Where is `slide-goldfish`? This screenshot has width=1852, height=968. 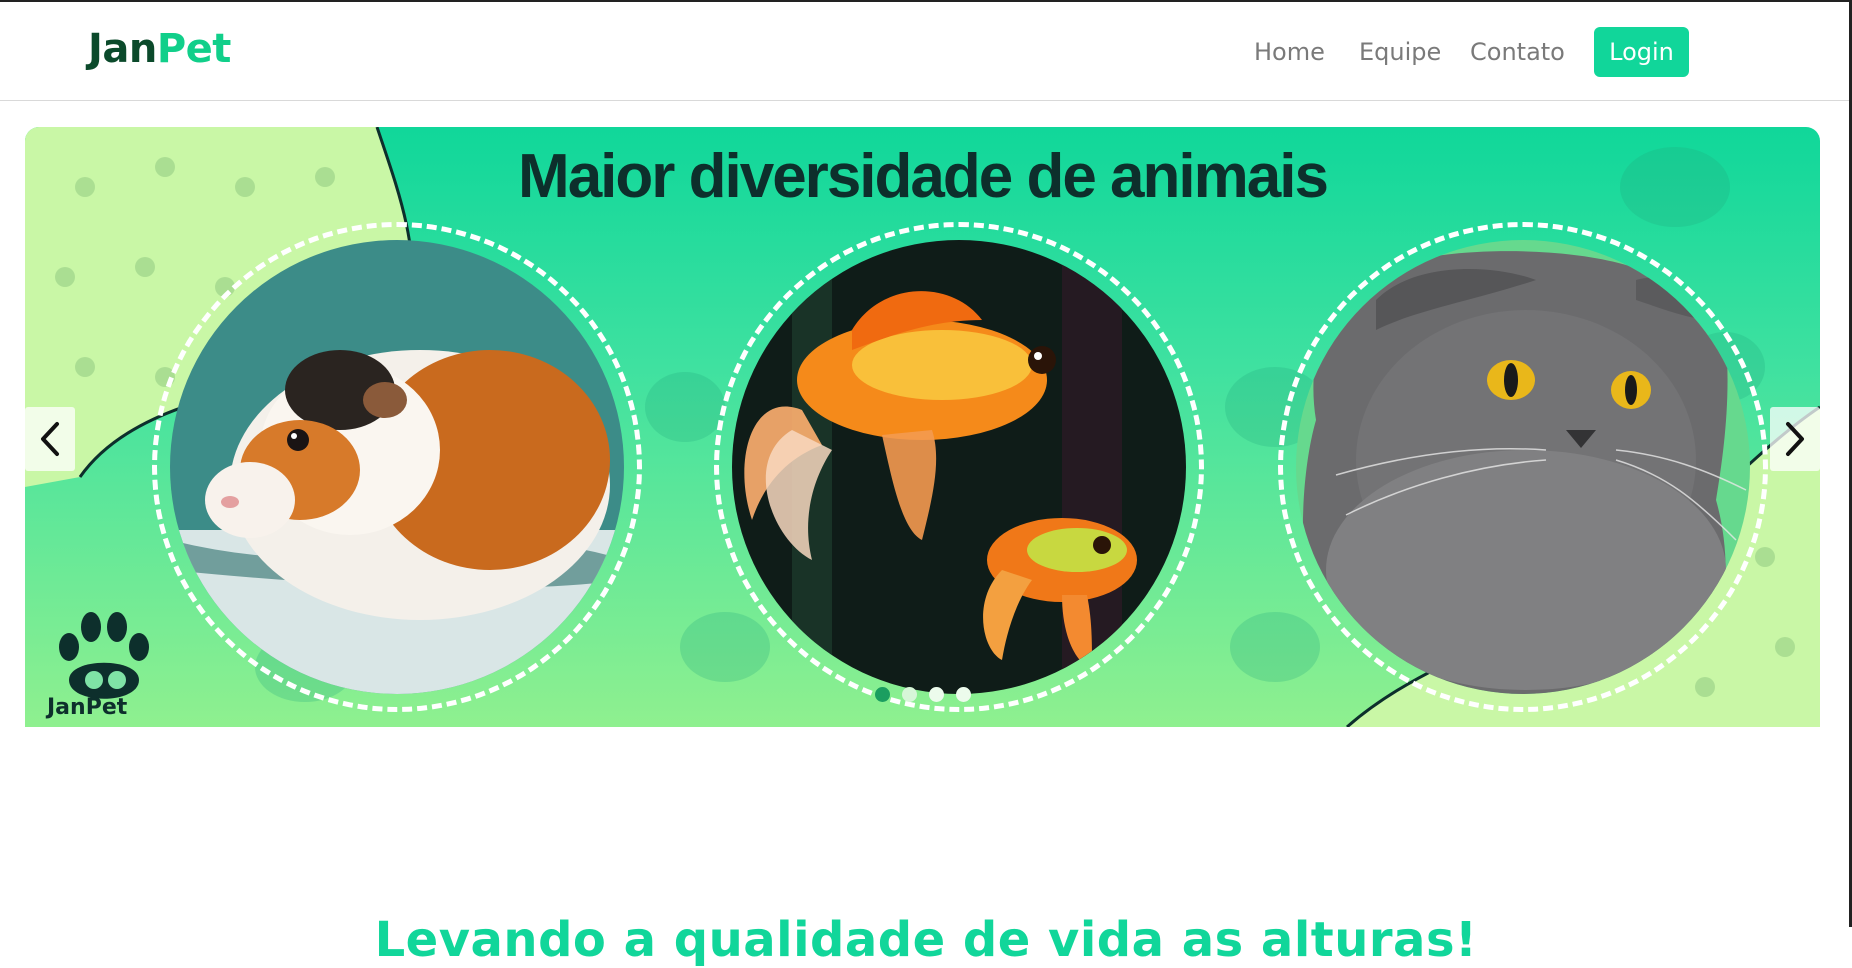
slide-goldfish is located at coordinates (959, 467).